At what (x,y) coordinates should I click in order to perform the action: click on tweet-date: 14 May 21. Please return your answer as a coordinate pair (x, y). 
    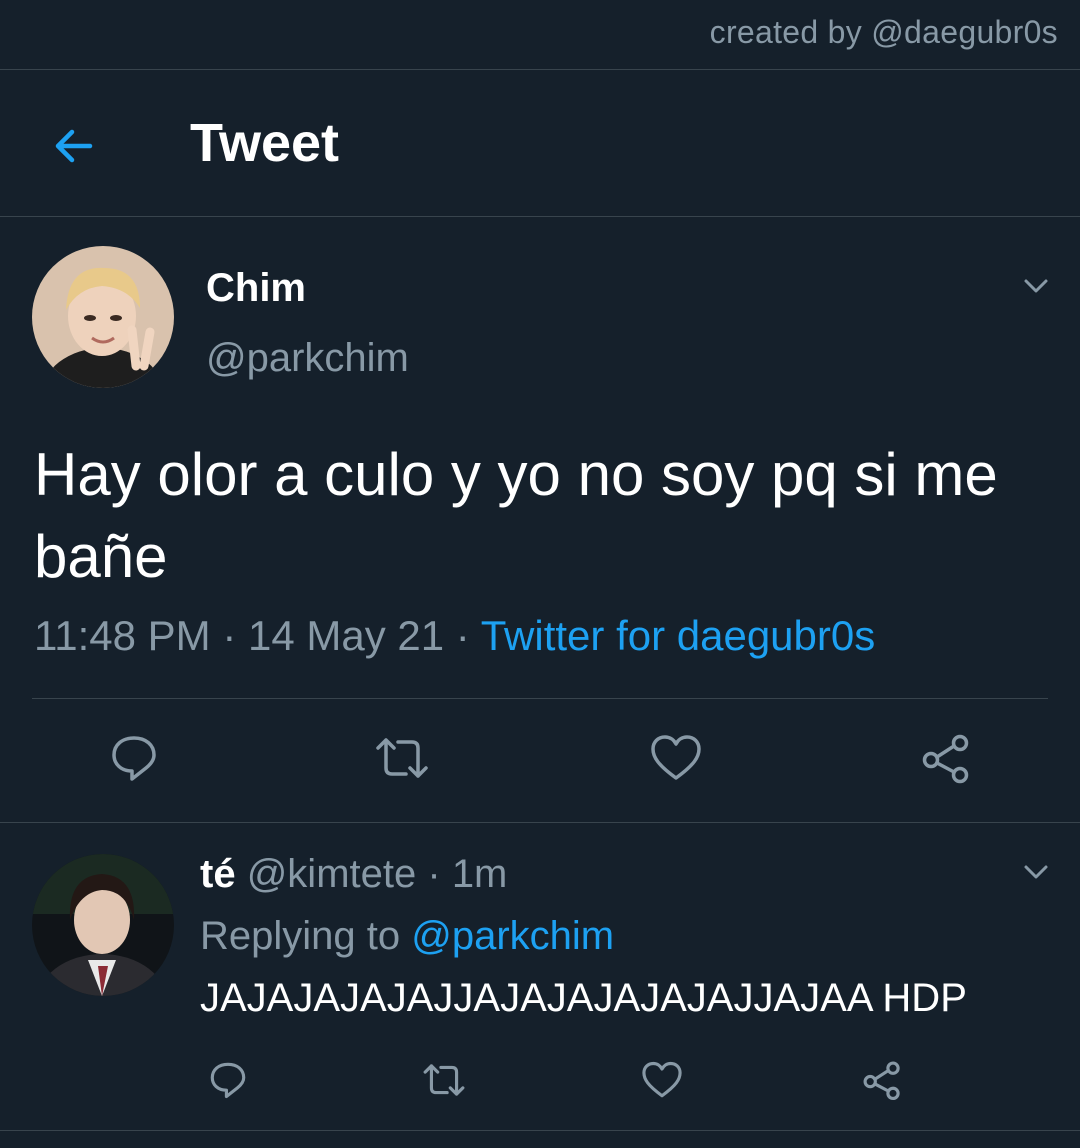
    Looking at the image, I should click on (346, 635).